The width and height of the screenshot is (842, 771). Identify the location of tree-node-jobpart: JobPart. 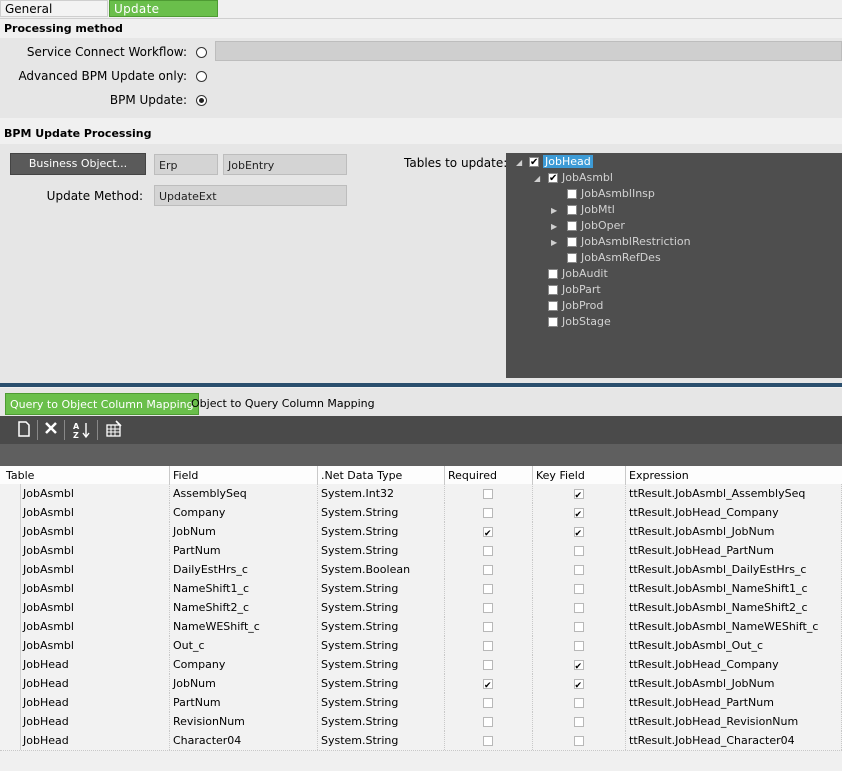
(574, 289).